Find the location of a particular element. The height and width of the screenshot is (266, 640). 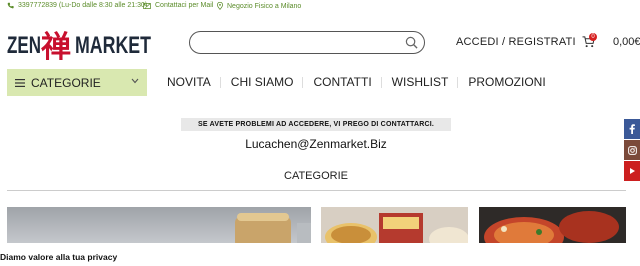

facebook-button is located at coordinates (632, 129).